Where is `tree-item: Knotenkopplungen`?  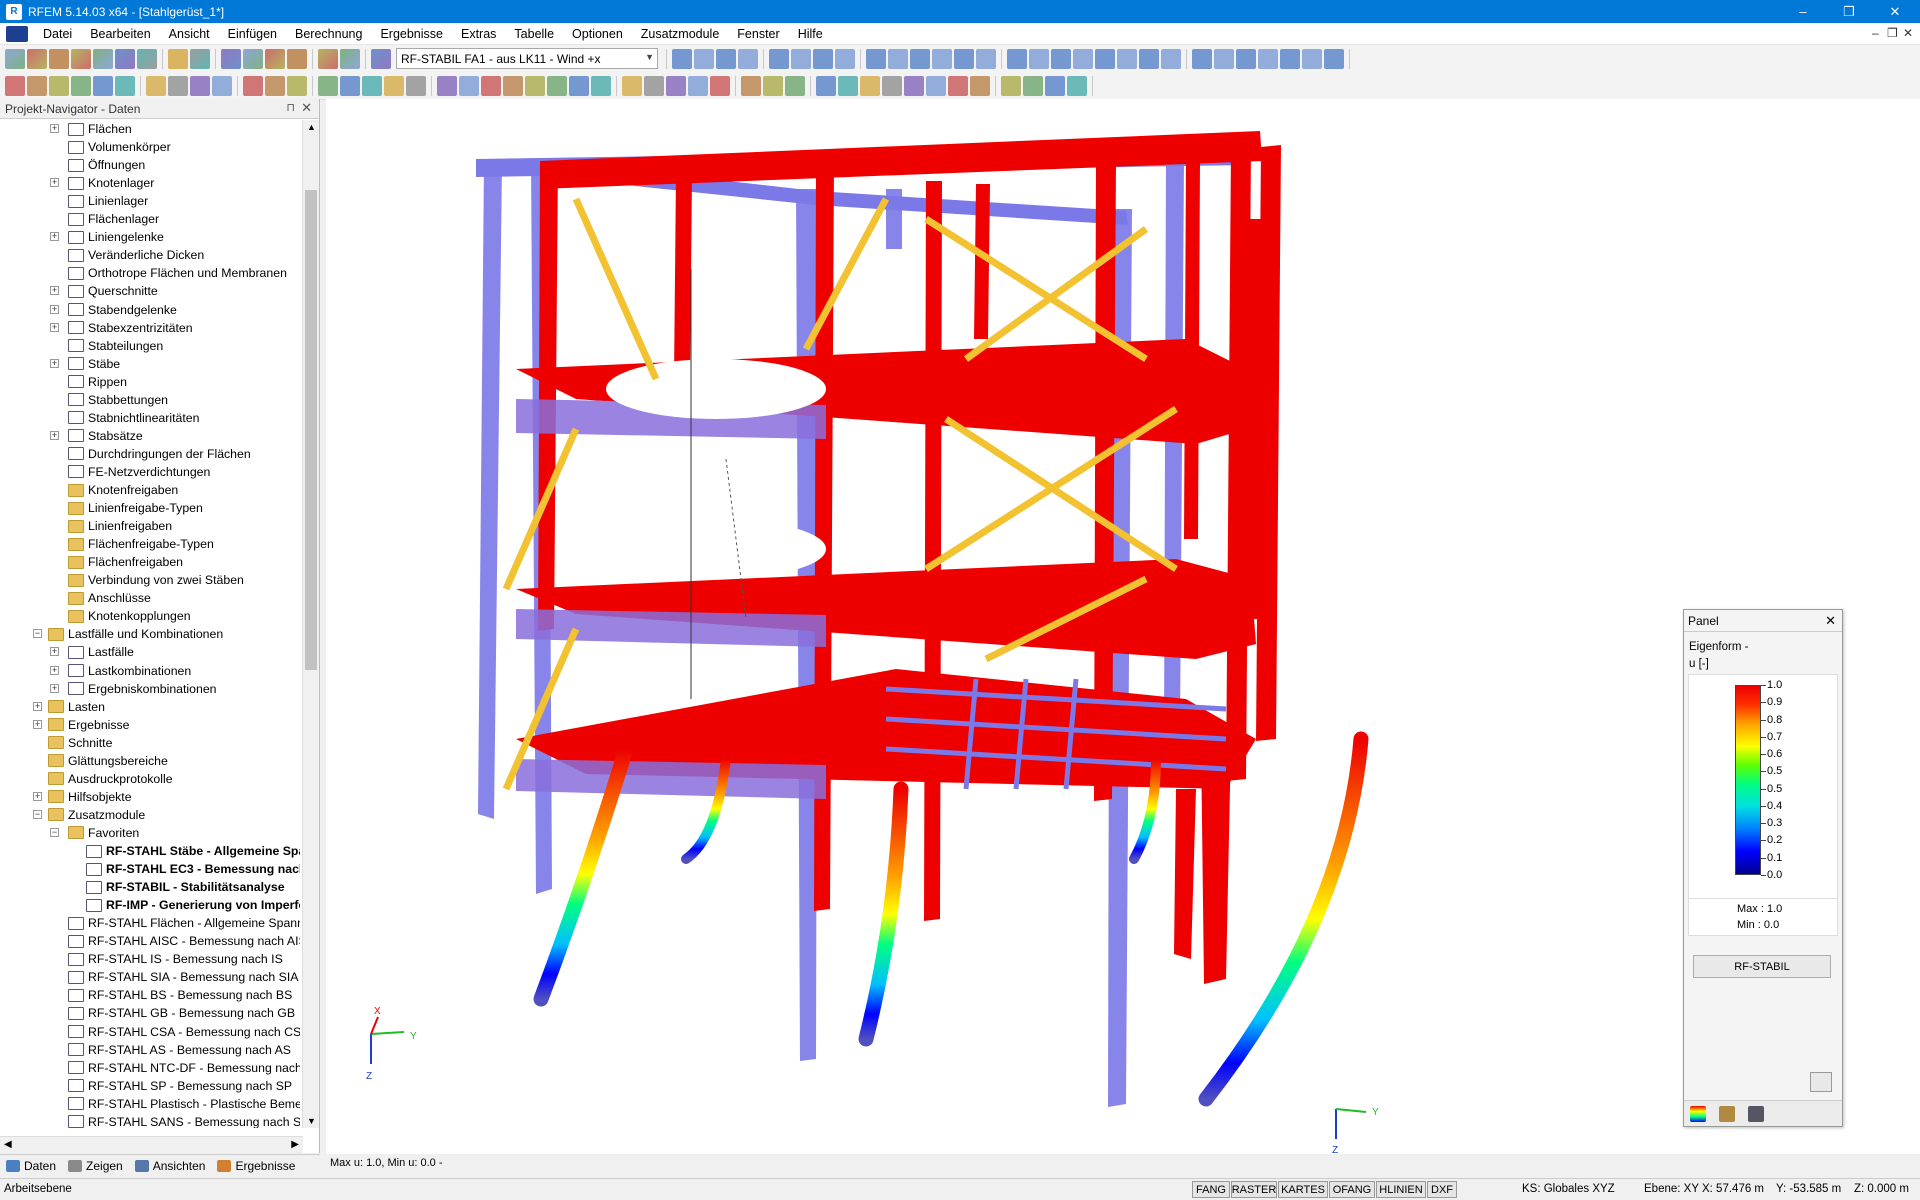 tree-item: Knotenkopplungen is located at coordinates (129, 616).